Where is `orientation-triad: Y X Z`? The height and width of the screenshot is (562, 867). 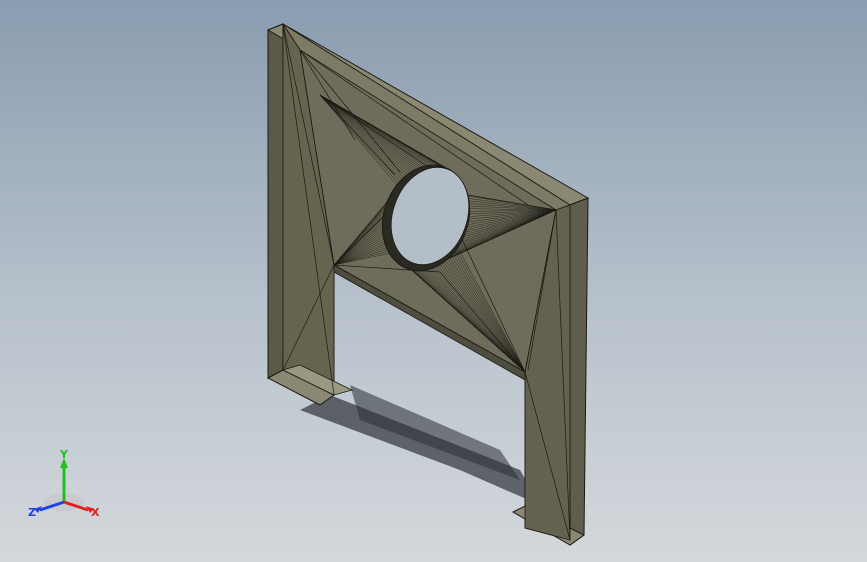 orientation-triad: Y X Z is located at coordinates (64, 486).